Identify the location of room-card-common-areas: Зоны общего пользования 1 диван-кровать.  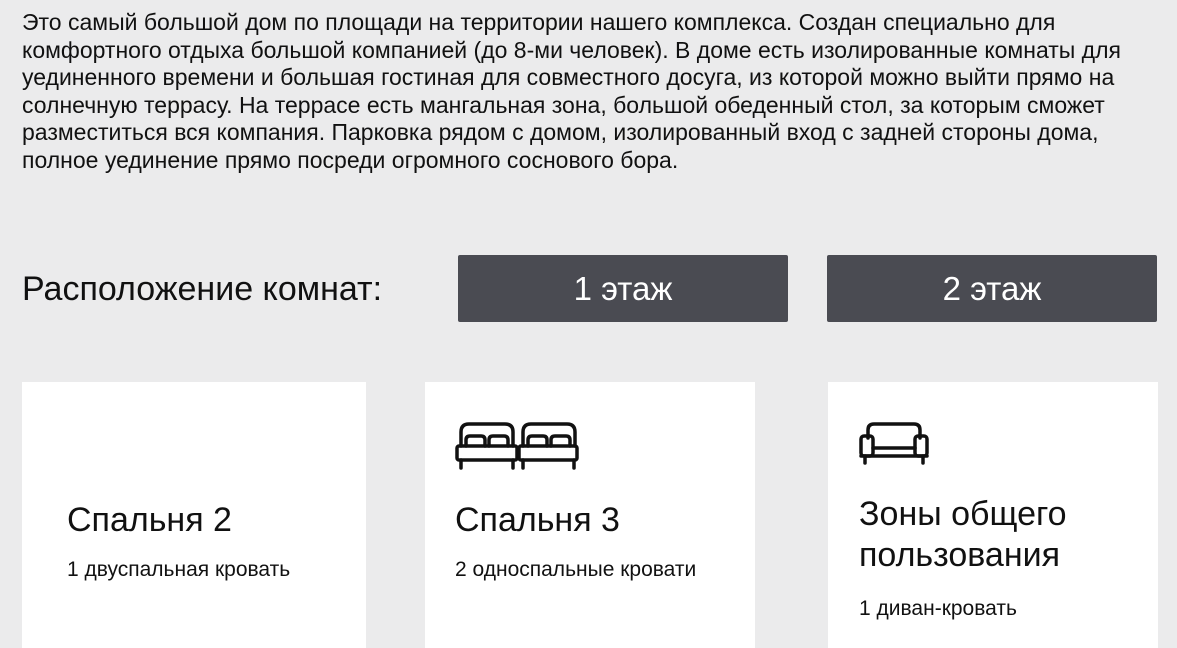
(993, 515).